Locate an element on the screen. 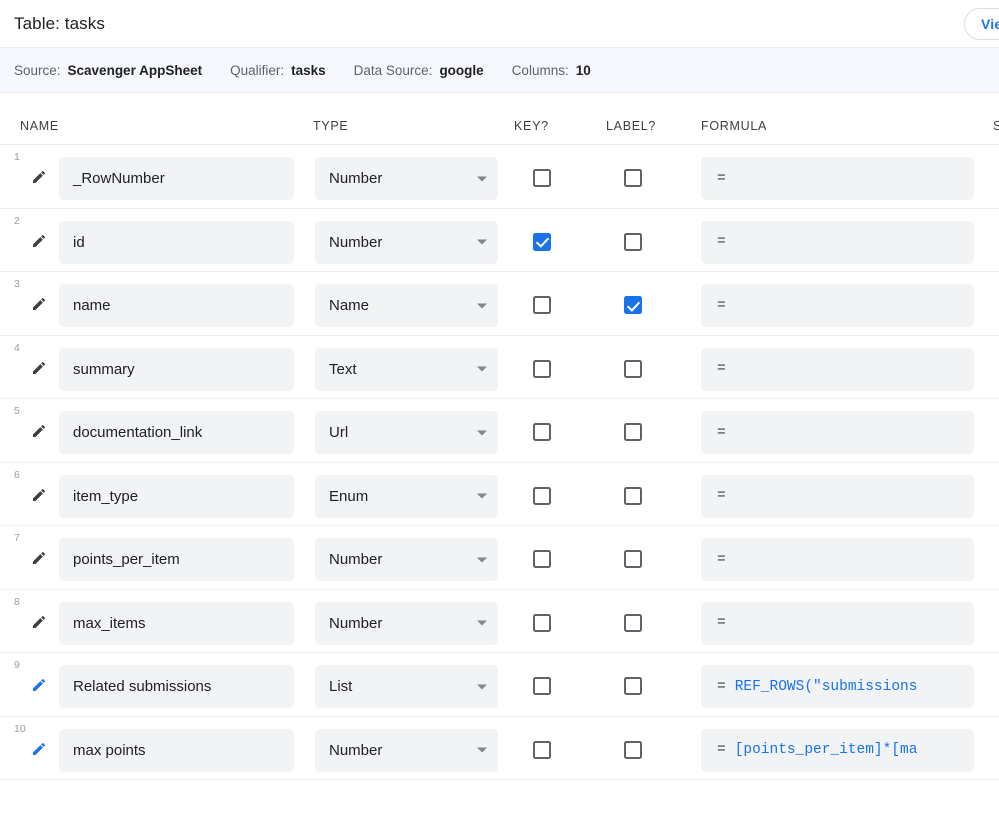  column-type-select: Text is located at coordinates (406, 369).